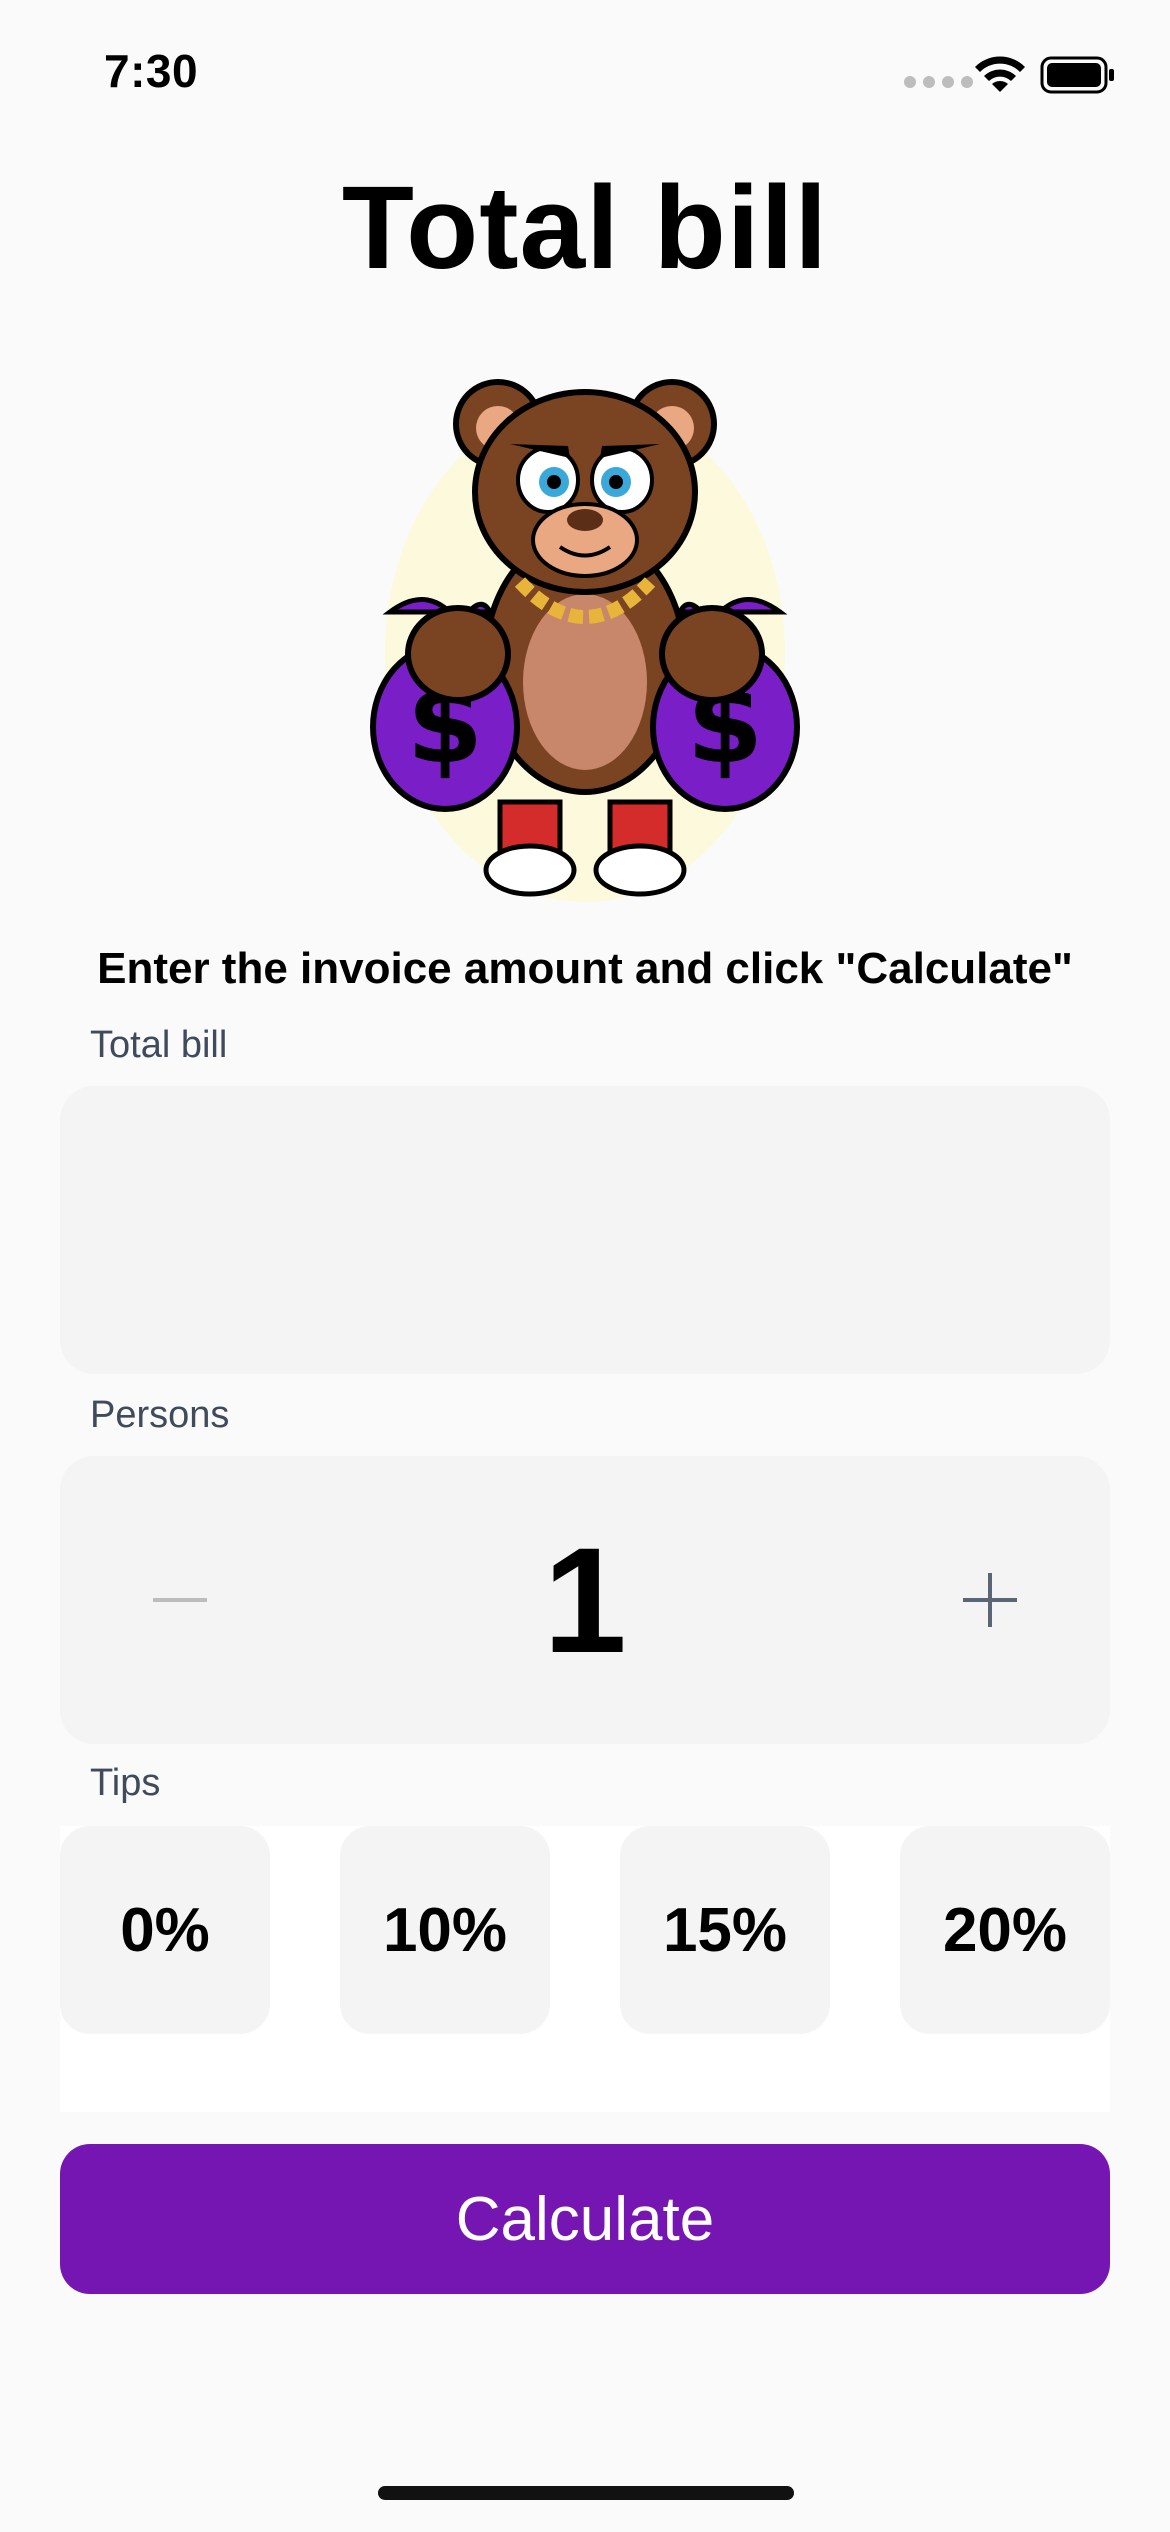  Describe the element at coordinates (1000, 74) in the screenshot. I see `wifi-icon` at that location.